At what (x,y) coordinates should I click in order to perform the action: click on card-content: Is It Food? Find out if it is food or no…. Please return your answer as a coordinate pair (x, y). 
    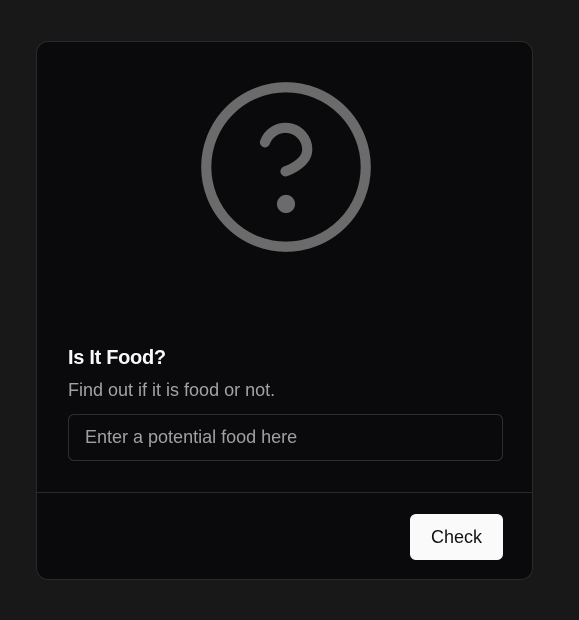
    Looking at the image, I should click on (285, 403).